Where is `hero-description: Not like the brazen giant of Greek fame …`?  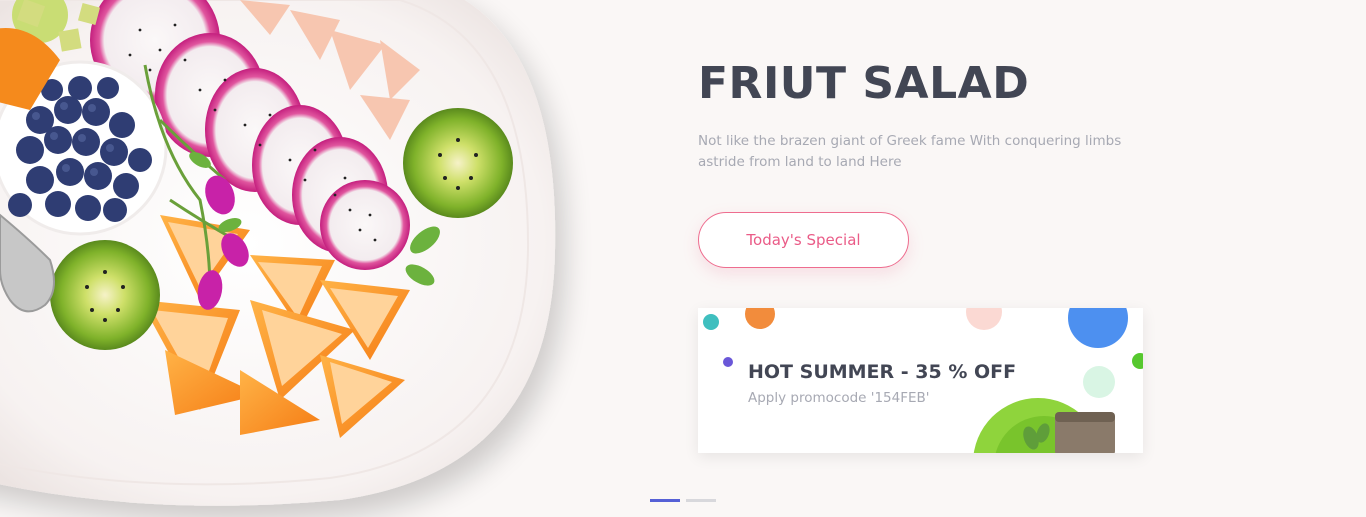
hero-description: Not like the brazen giant of Greek fame … is located at coordinates (910, 151).